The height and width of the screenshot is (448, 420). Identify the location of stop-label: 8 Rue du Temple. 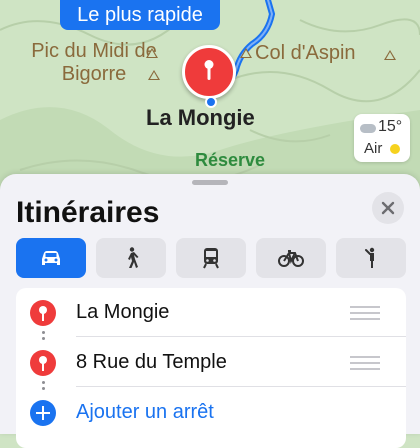
(151, 362).